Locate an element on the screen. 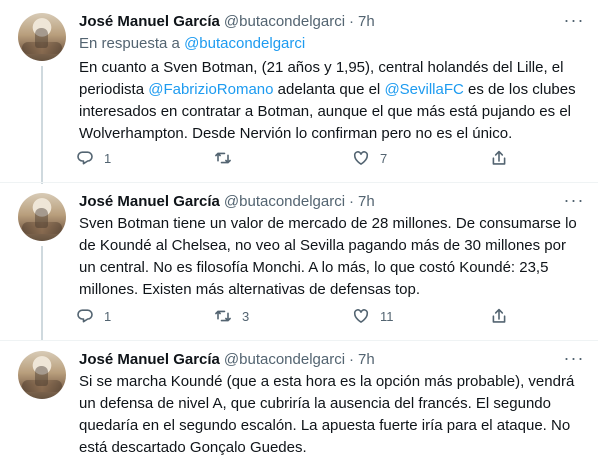 The width and height of the screenshot is (598, 461). tweet-actions: 1 7 is located at coordinates (295, 158).